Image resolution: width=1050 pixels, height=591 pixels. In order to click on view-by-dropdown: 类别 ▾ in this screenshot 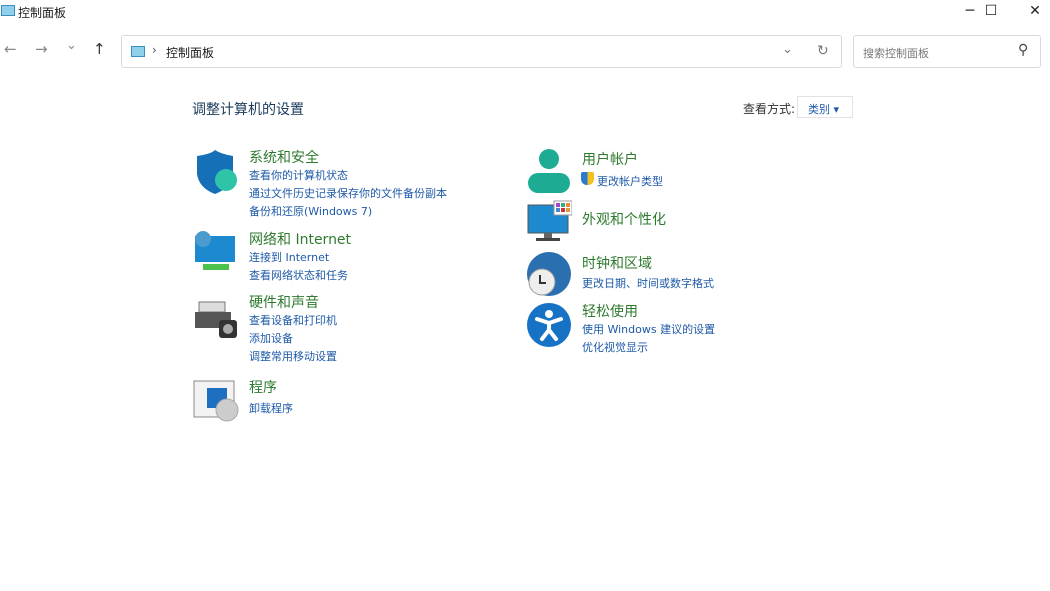, I will do `click(825, 107)`.